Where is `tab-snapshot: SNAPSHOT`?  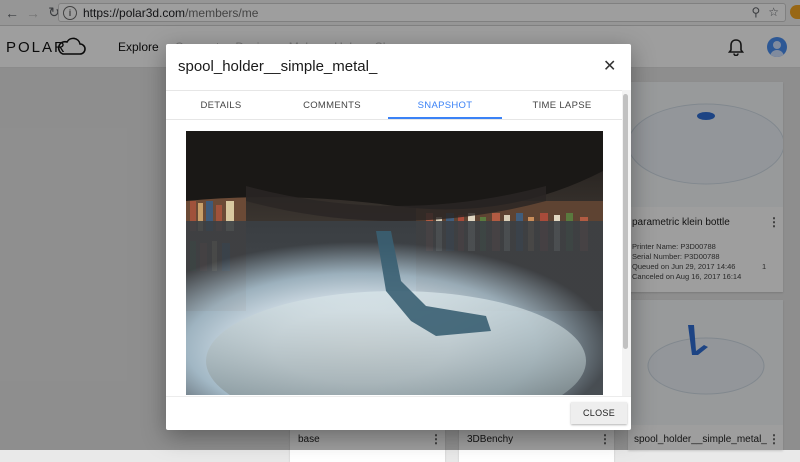 tab-snapshot: SNAPSHOT is located at coordinates (445, 105).